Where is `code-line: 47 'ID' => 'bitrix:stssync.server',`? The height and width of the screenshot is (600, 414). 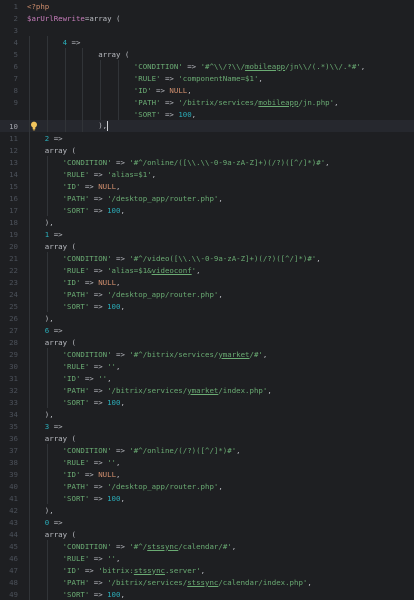 code-line: 47 'ID' => 'bitrix:stssync.server', is located at coordinates (207, 570).